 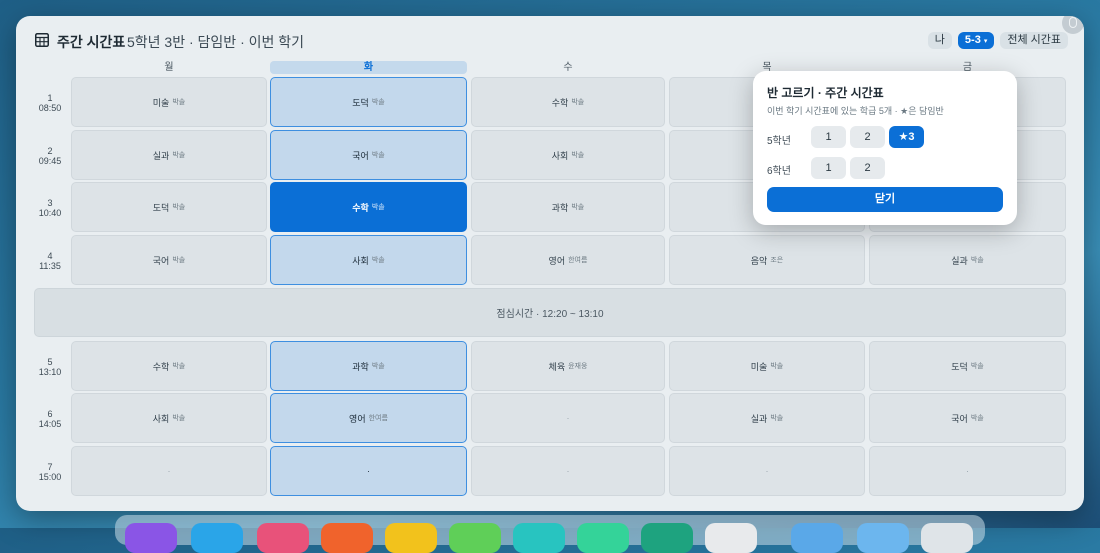 What do you see at coordinates (568, 102) in the screenshot?
I see `timetable-cell-wed-p1: 수학 박솔` at bounding box center [568, 102].